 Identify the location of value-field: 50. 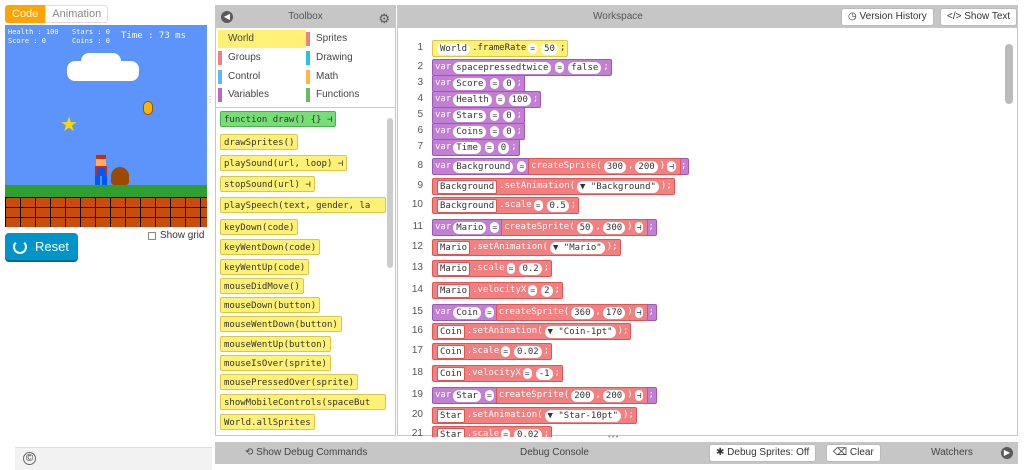
(549, 48).